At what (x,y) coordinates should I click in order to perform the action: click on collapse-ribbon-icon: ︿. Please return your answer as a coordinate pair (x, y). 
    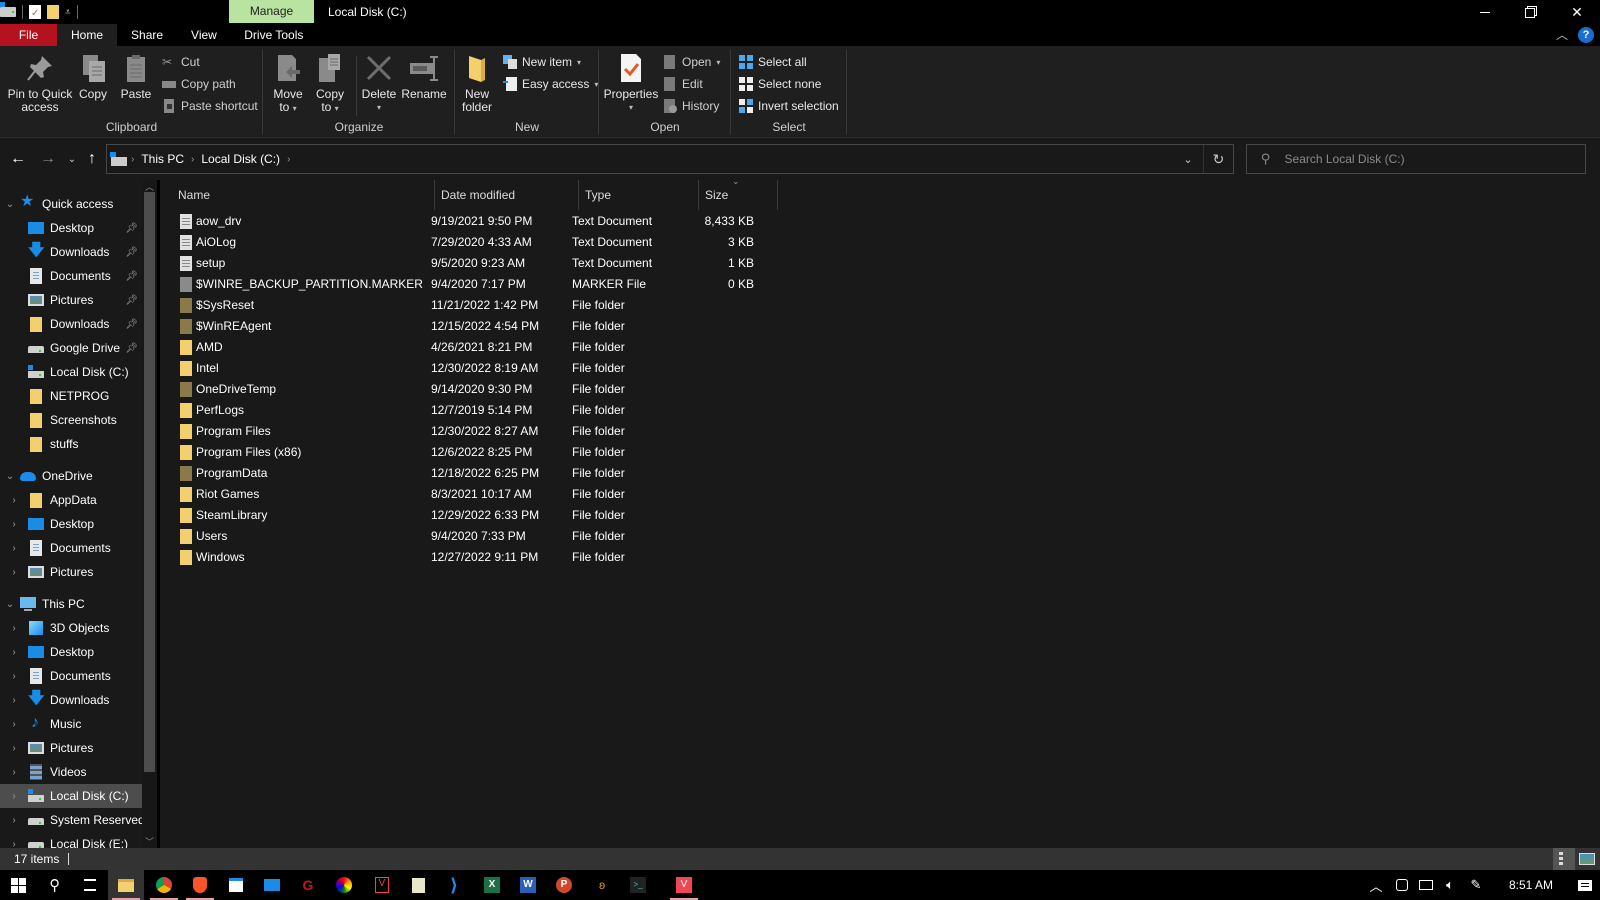
    Looking at the image, I should click on (1562, 34).